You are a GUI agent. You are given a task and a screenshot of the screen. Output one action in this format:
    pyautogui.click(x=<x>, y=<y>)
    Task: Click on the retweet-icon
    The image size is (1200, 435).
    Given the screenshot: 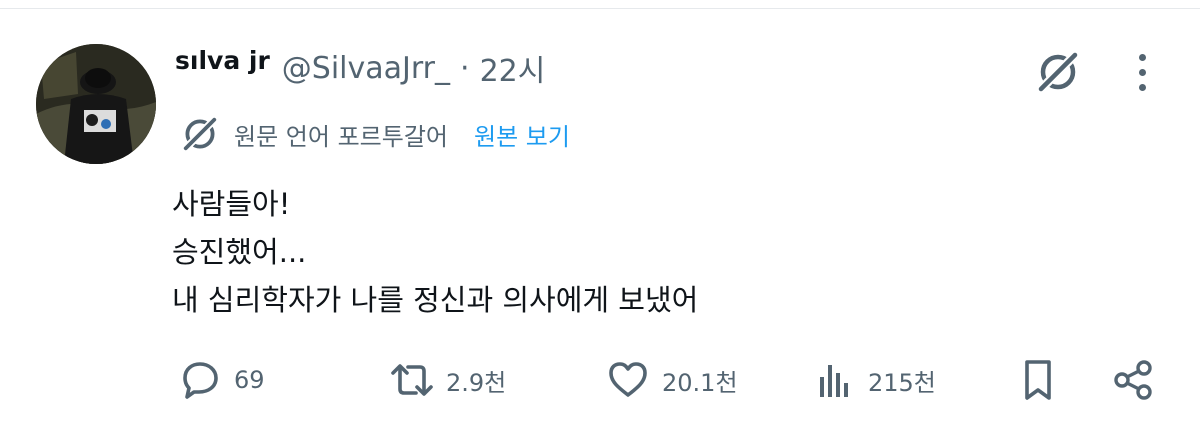 What is the action you would take?
    pyautogui.click(x=412, y=380)
    